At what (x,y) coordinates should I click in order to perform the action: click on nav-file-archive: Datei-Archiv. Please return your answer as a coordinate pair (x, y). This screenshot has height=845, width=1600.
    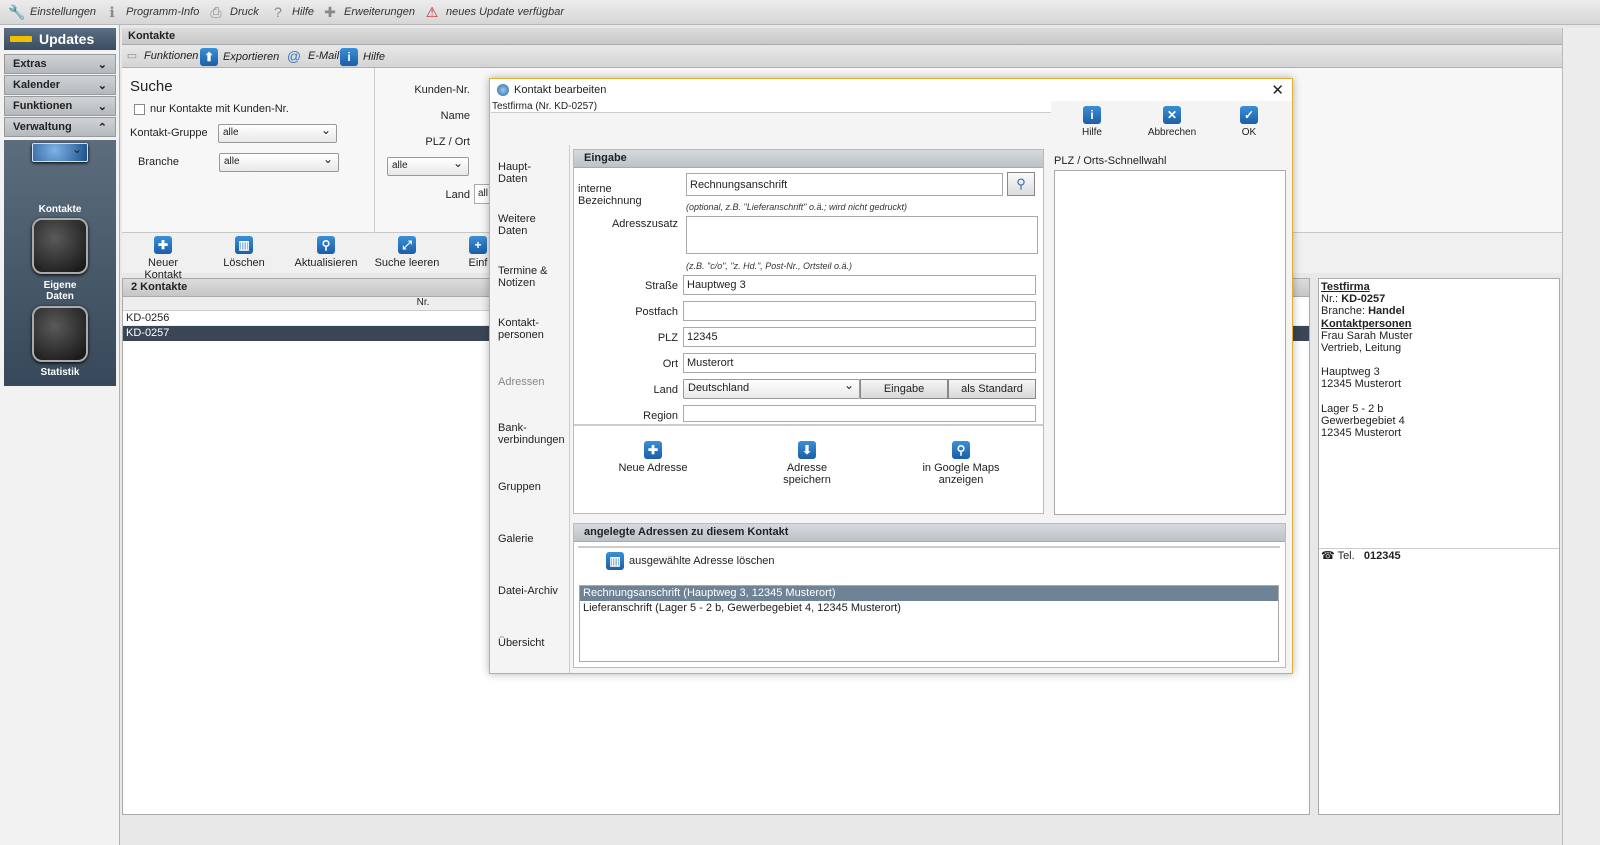
    Looking at the image, I should click on (528, 591).